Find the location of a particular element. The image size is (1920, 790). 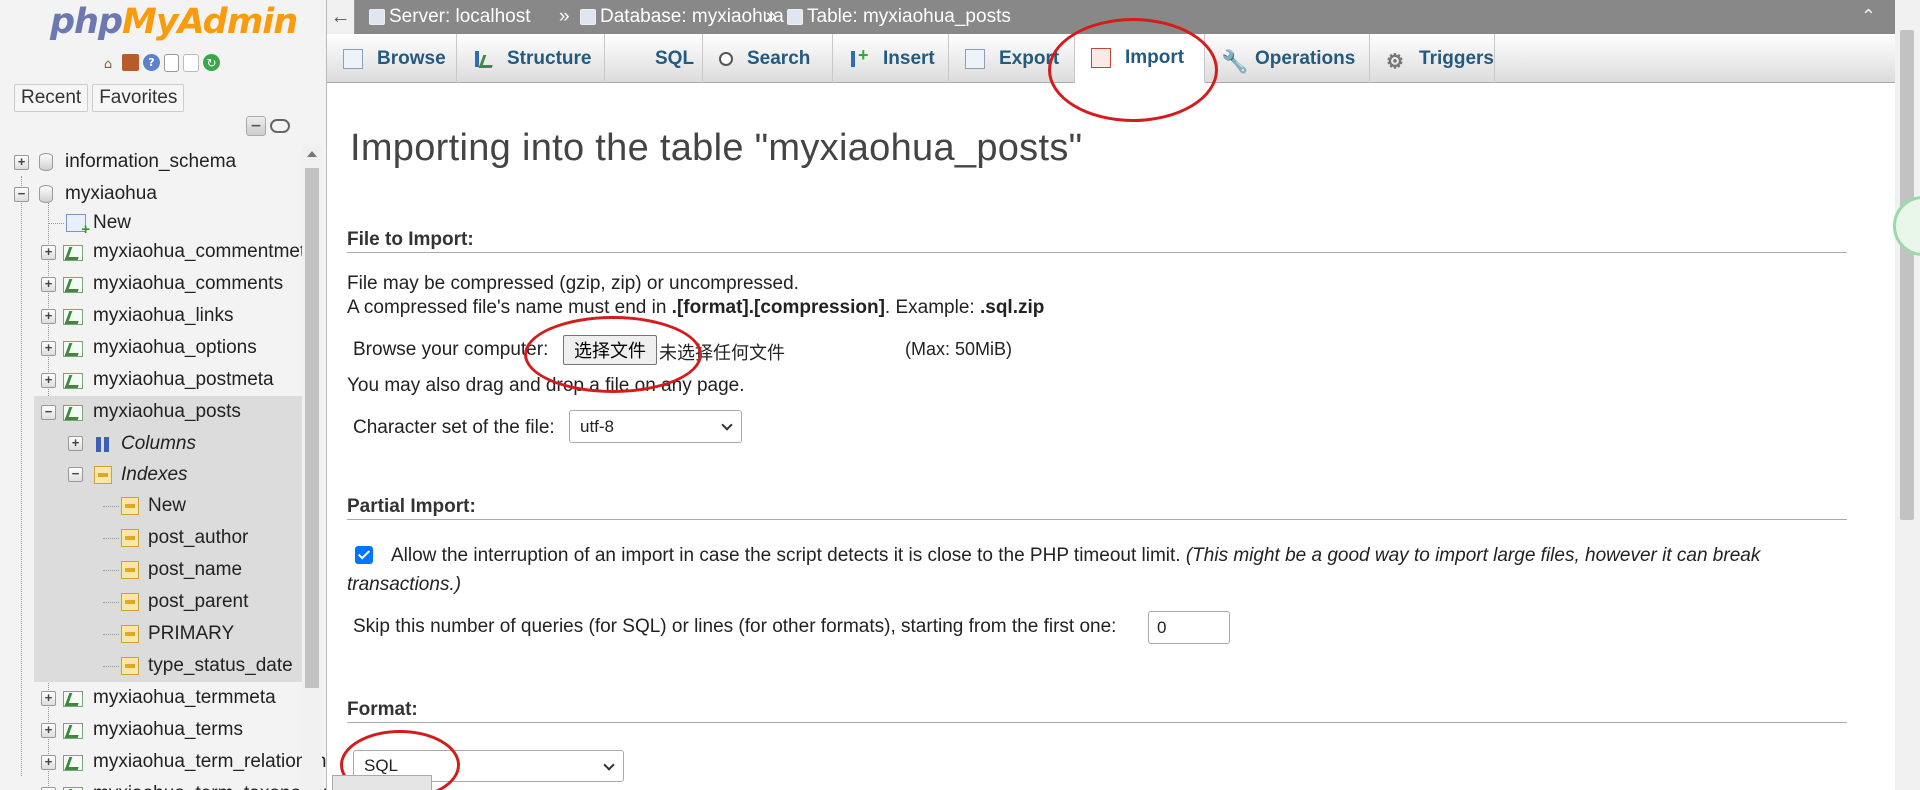

home-icon: ⌂ is located at coordinates (108, 64).